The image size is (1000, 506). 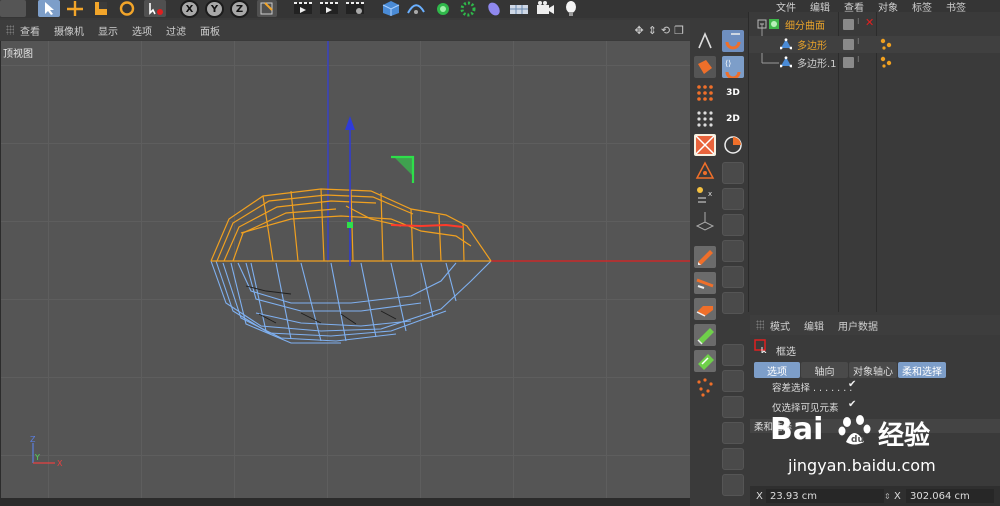 What do you see at coordinates (108, 30) in the screenshot?
I see `menu-display: 显示` at bounding box center [108, 30].